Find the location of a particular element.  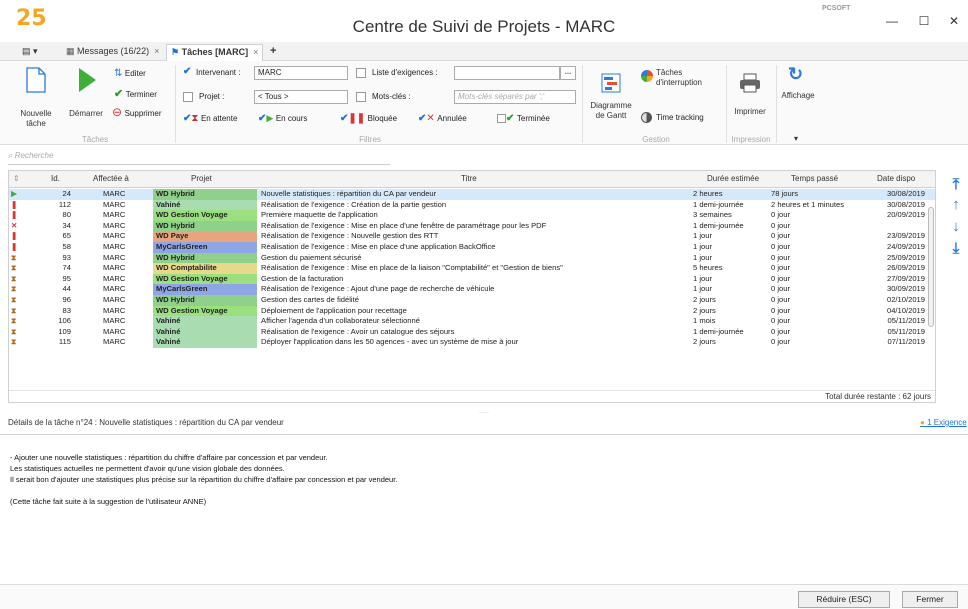

print-button: Imprimer is located at coordinates (750, 95).